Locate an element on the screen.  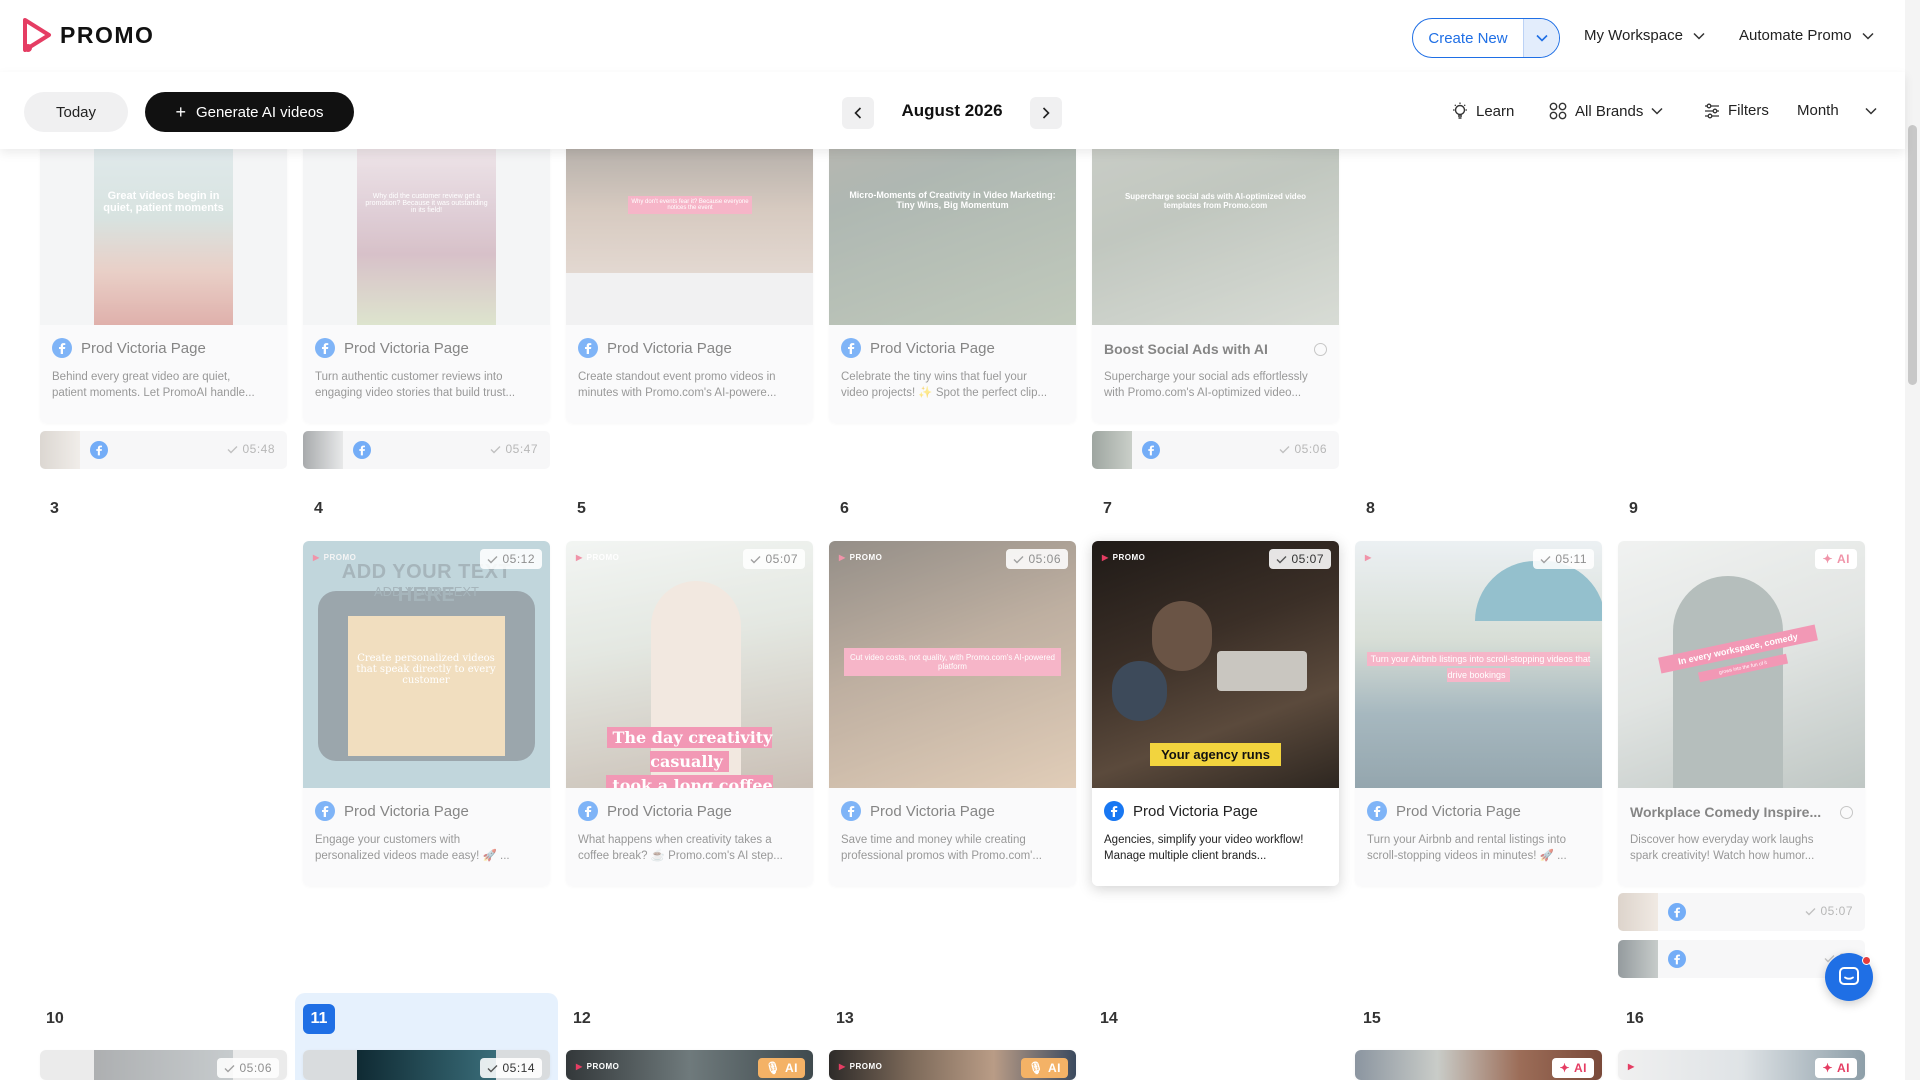
video-card: 05:14 is located at coordinates (426, 1065).